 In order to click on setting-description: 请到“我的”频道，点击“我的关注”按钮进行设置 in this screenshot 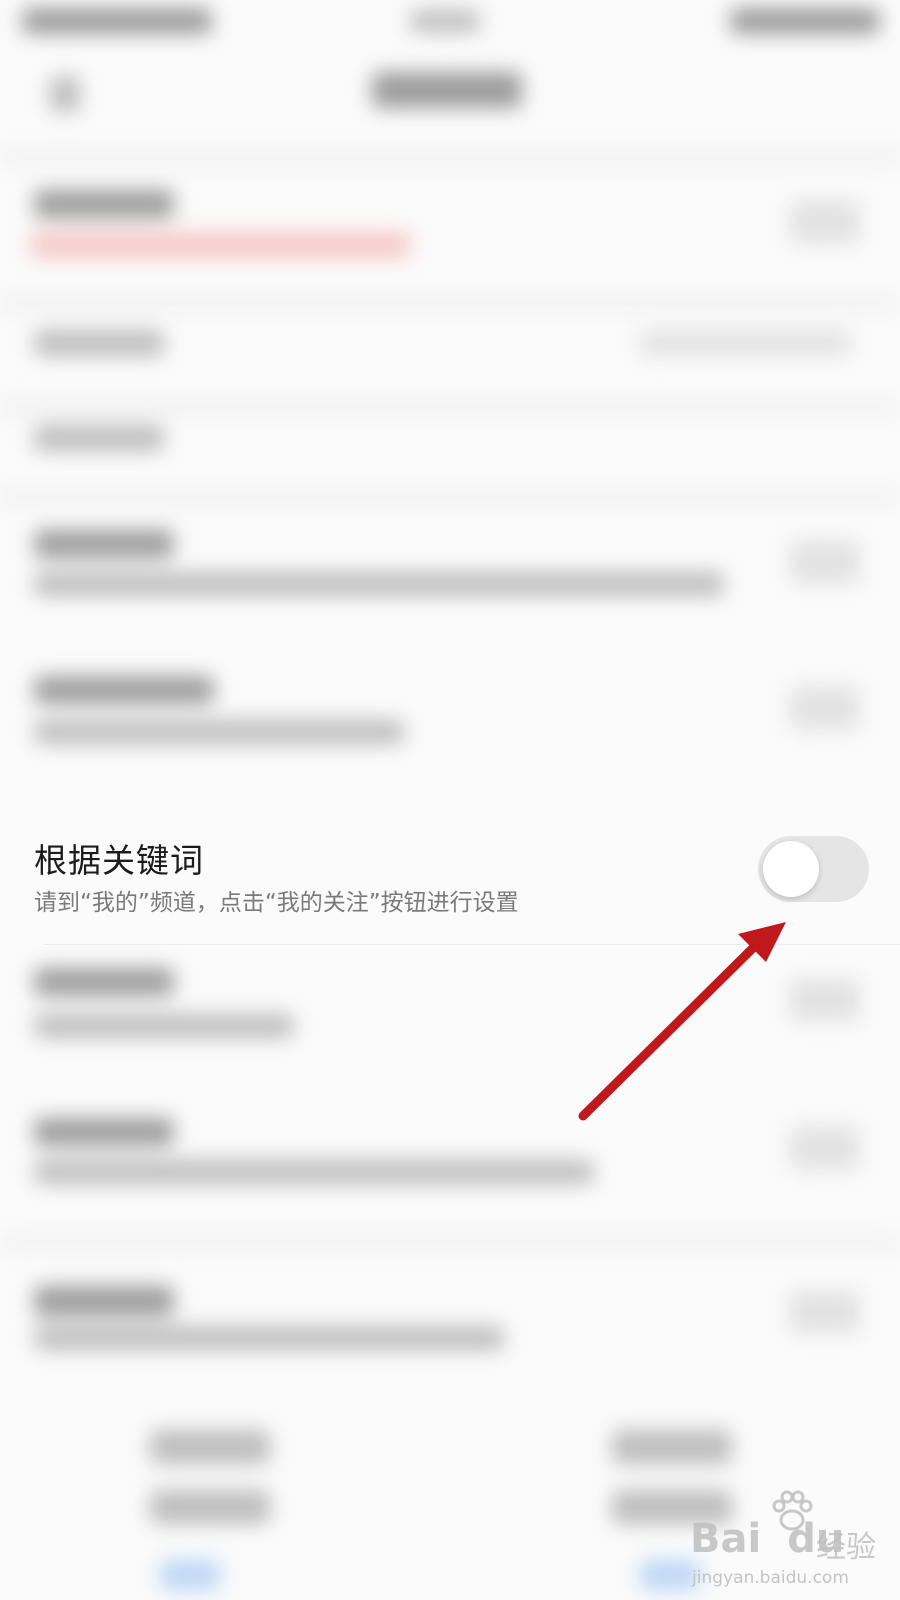, I will do `click(276, 903)`.